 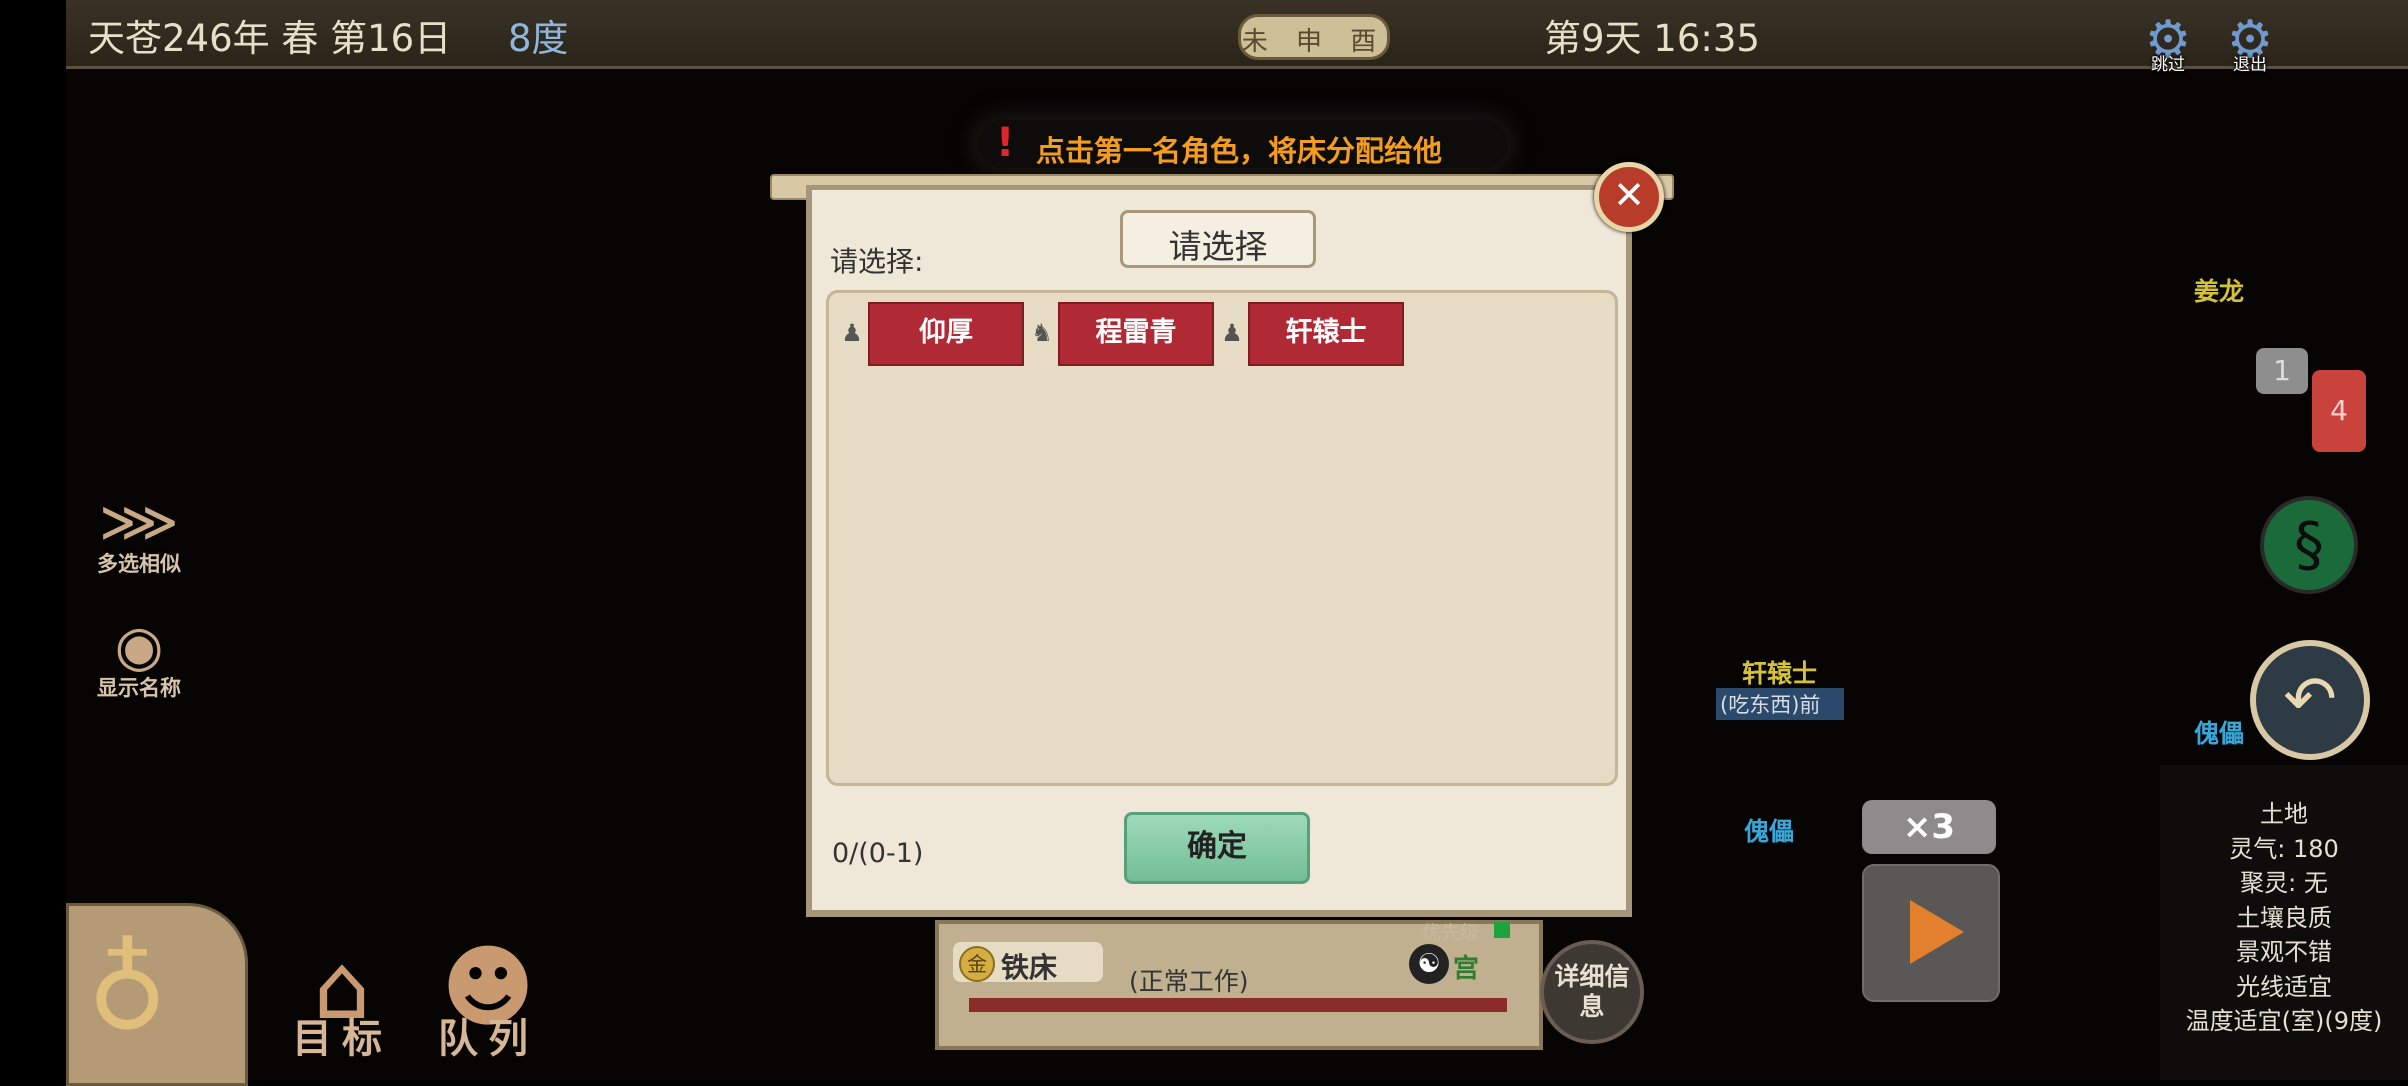 What do you see at coordinates (1780, 704) in the screenshot?
I see `character-activity-status: (吃东西)前` at bounding box center [1780, 704].